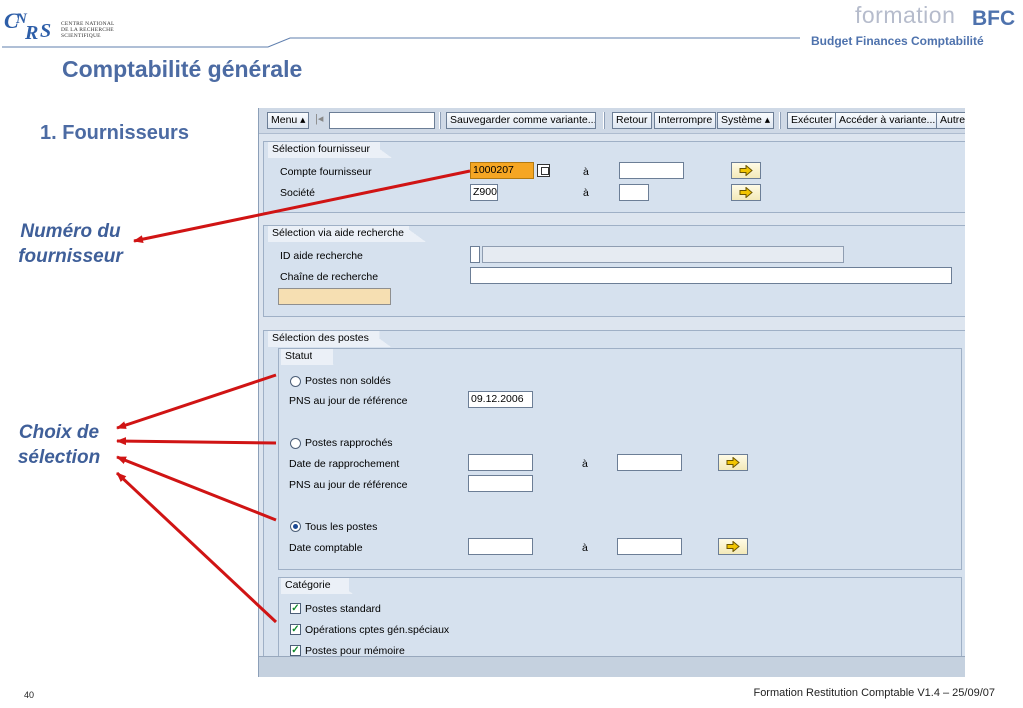 This screenshot has height=708, width=1023. Describe the element at coordinates (711, 275) in the screenshot. I see `search-string-input` at that location.